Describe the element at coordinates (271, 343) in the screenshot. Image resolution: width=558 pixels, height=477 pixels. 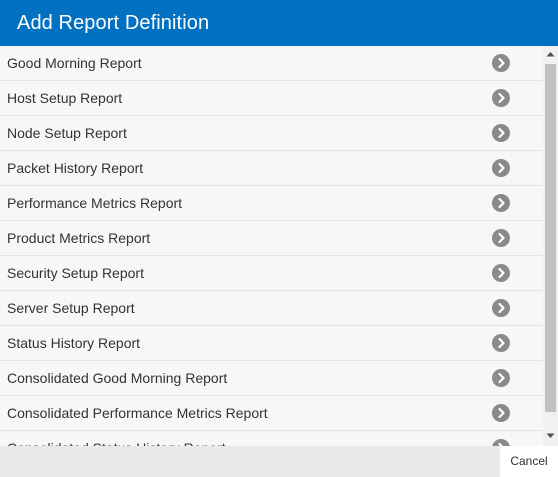
I see `list-item: Status History Report` at that location.